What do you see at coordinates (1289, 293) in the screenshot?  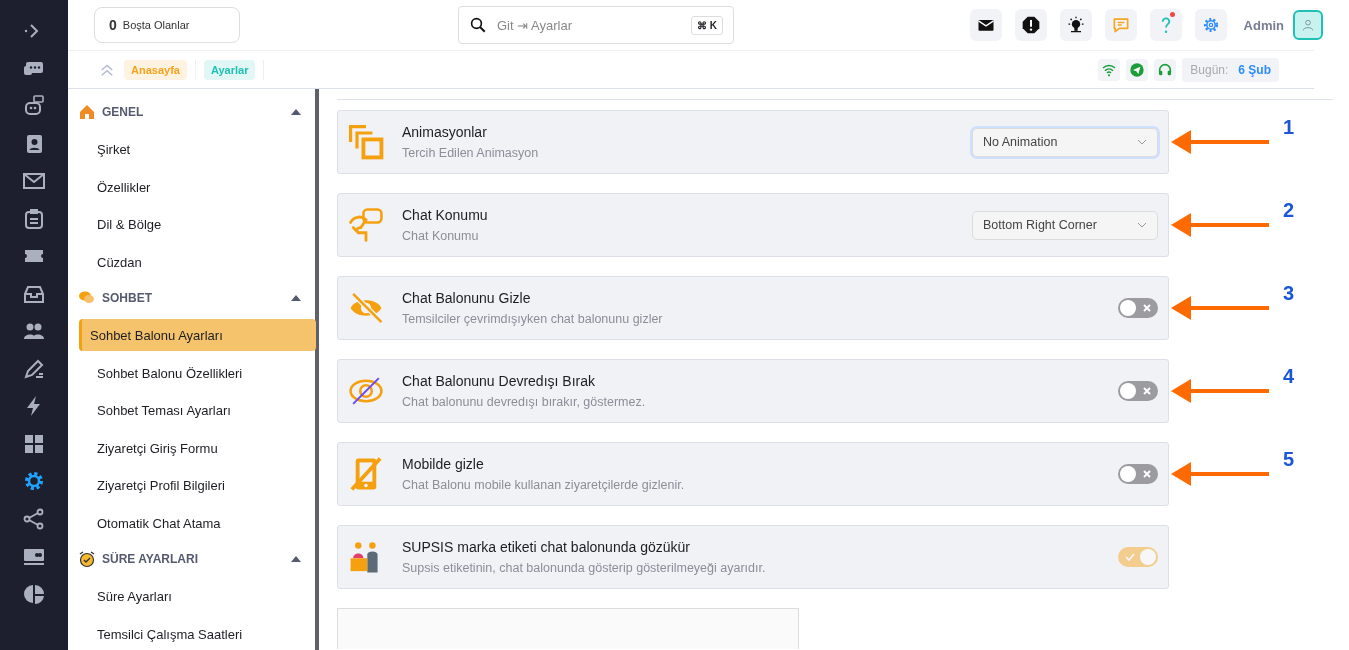 I see `annotation-number: 3` at bounding box center [1289, 293].